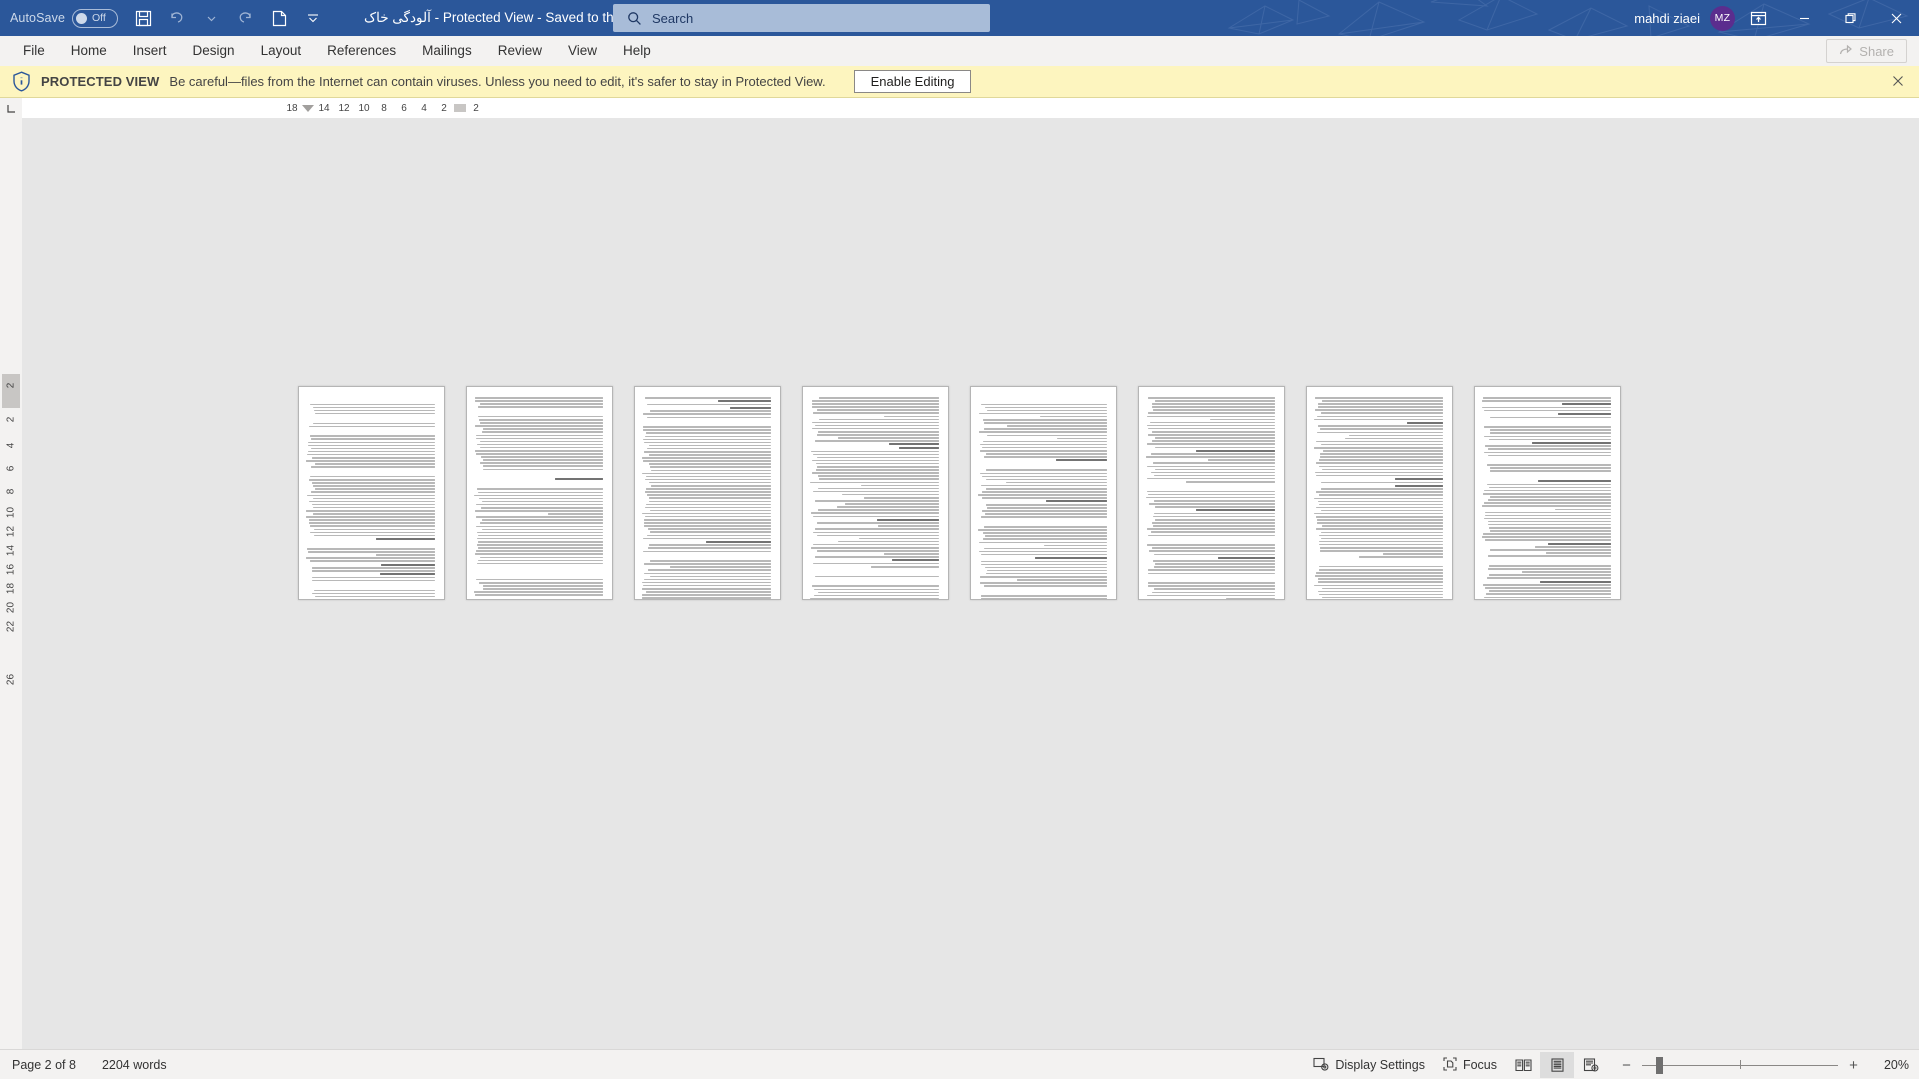 The width and height of the screenshot is (1919, 1079). I want to click on search-input: Search, so click(672, 18).